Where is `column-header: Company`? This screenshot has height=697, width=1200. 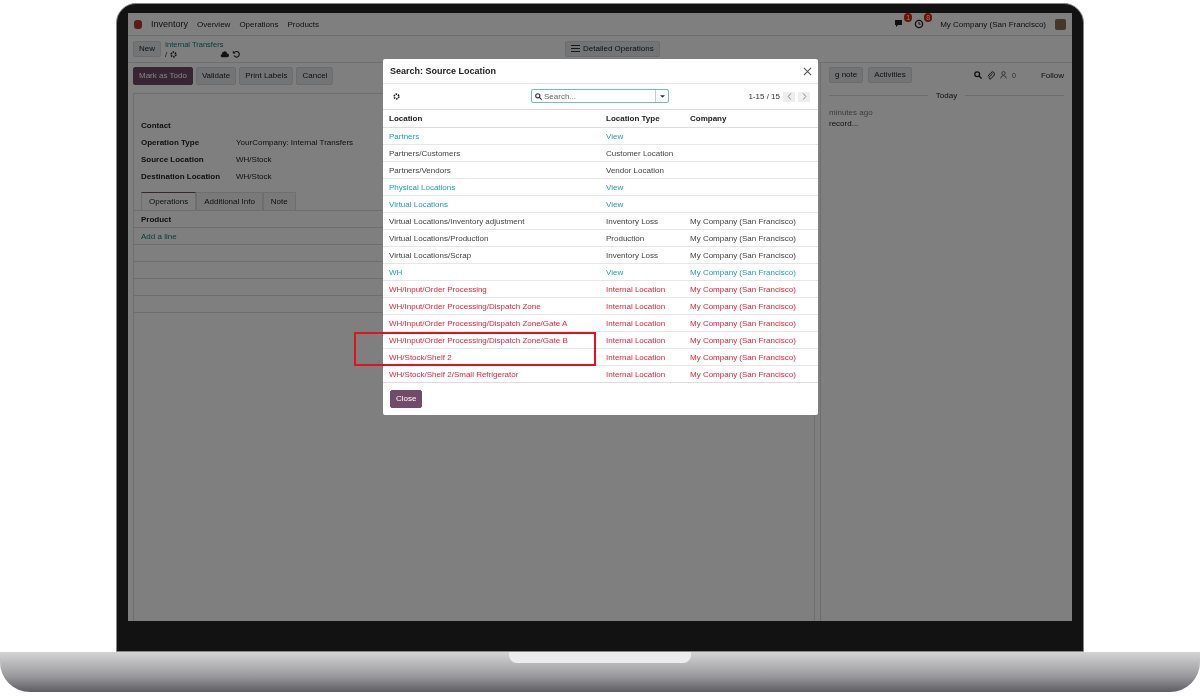 column-header: Company is located at coordinates (751, 118).